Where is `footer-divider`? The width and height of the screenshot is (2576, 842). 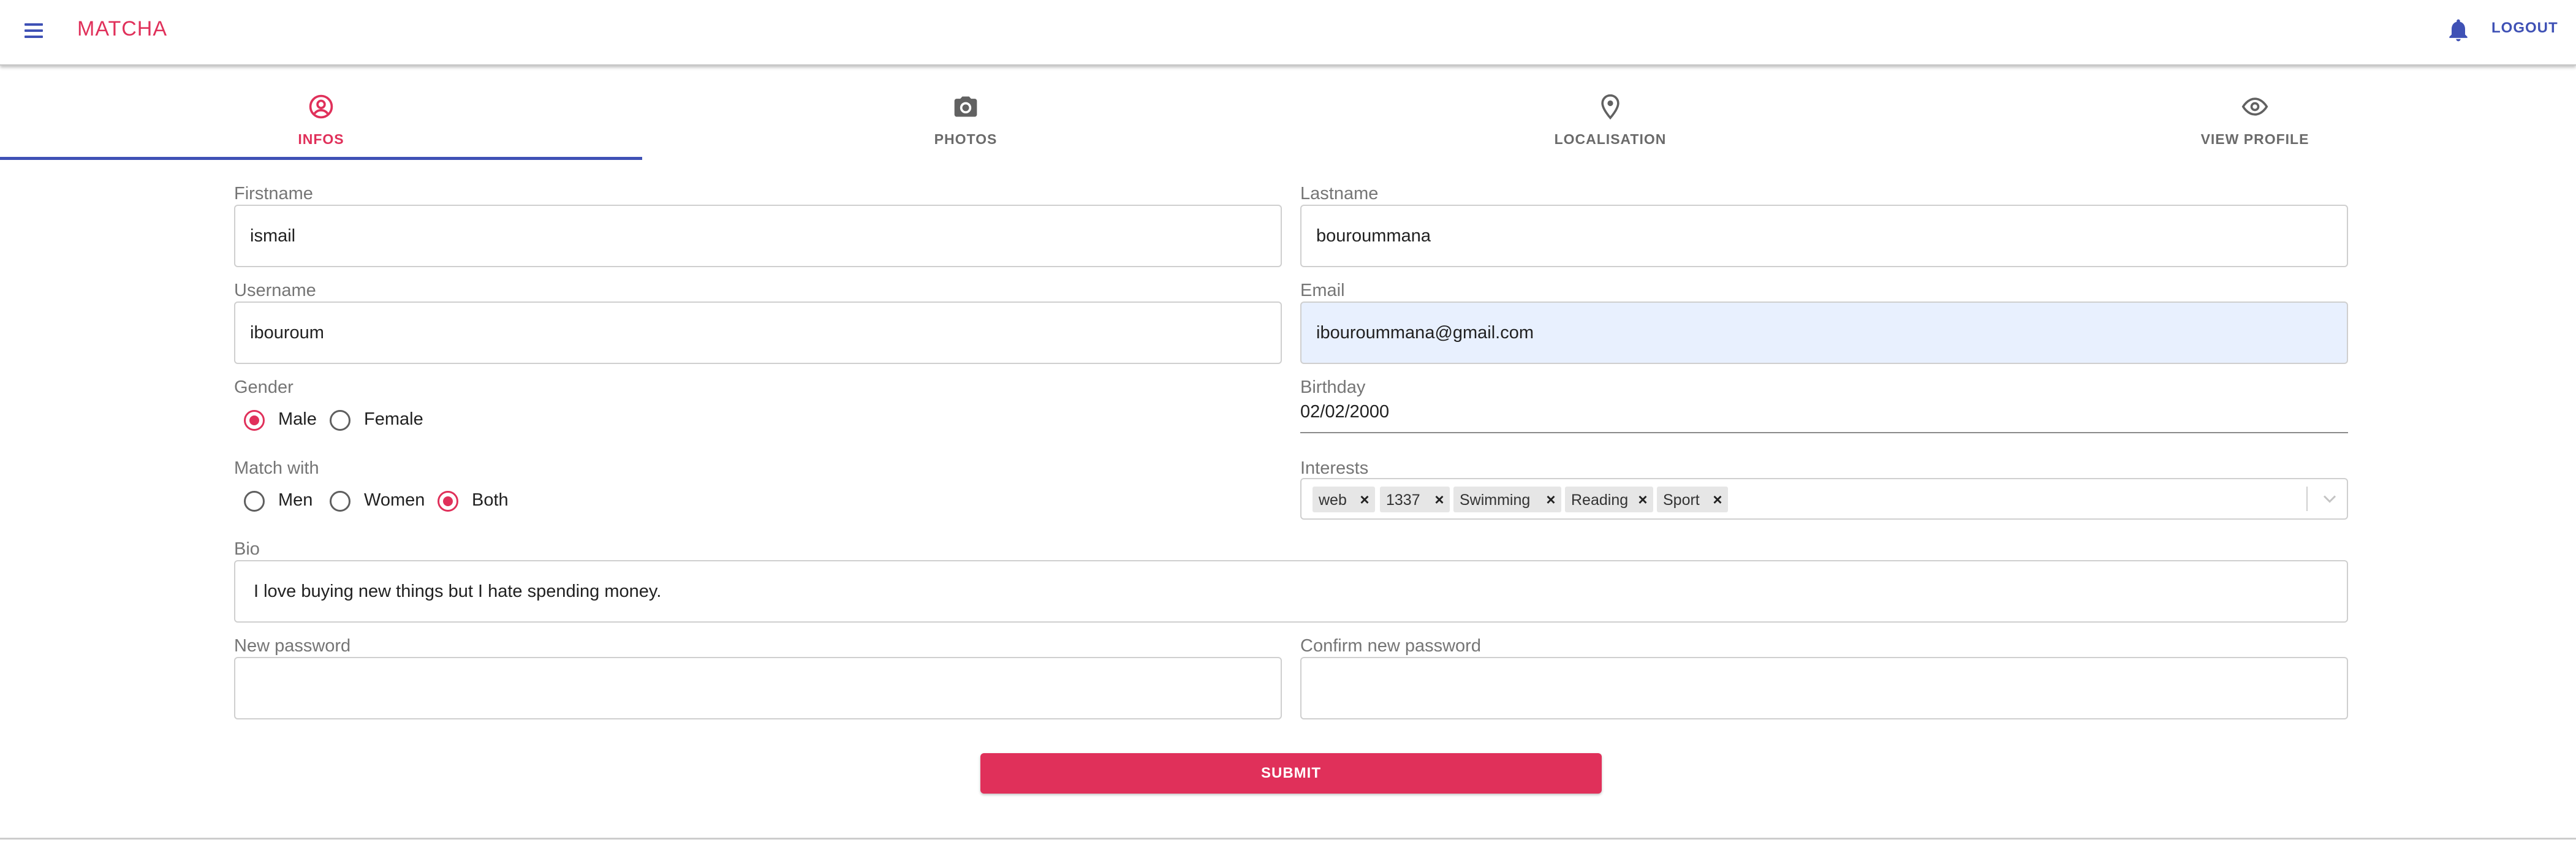
footer-divider is located at coordinates (1288, 839).